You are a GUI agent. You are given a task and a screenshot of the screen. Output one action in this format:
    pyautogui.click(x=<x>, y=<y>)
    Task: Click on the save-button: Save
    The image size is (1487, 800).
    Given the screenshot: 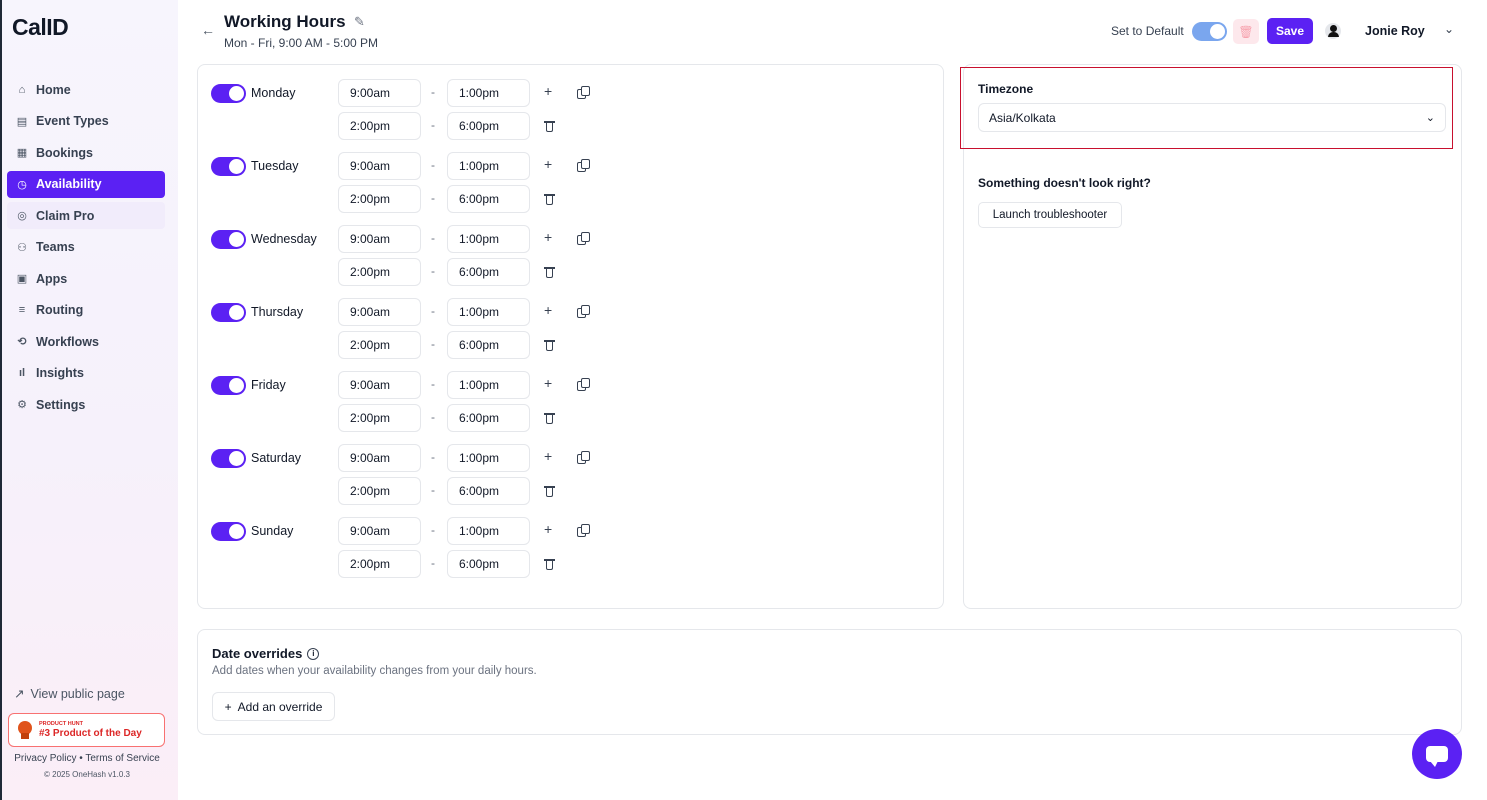 What is the action you would take?
    pyautogui.click(x=1290, y=31)
    